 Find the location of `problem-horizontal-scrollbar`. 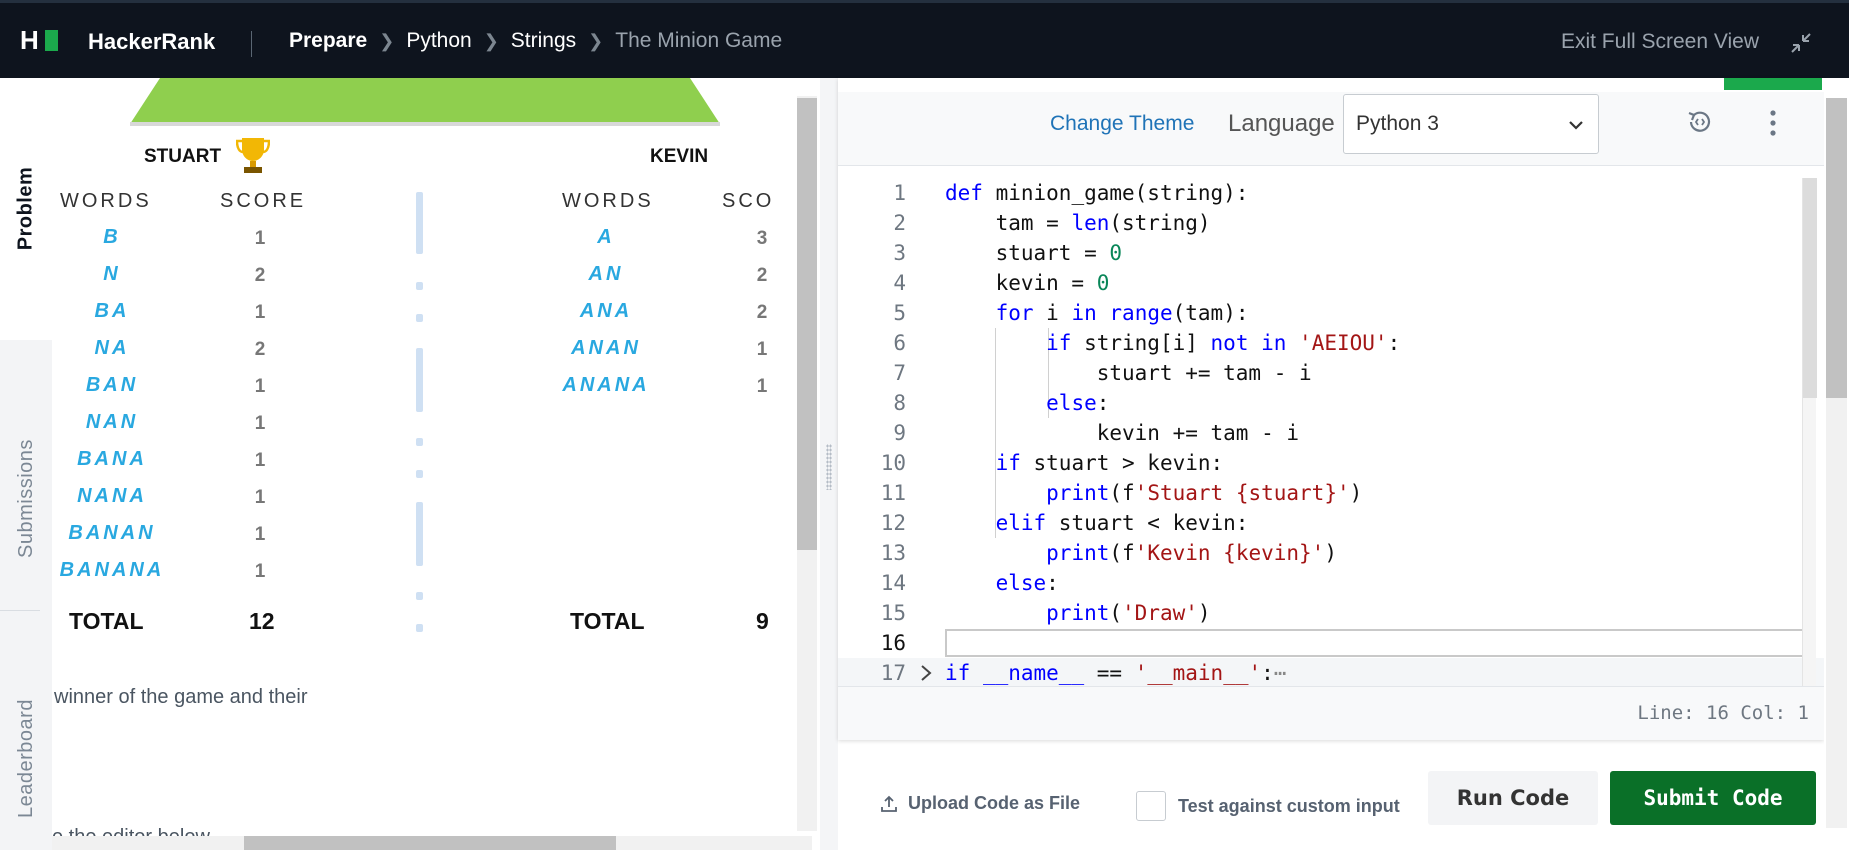

problem-horizontal-scrollbar is located at coordinates (432, 843).